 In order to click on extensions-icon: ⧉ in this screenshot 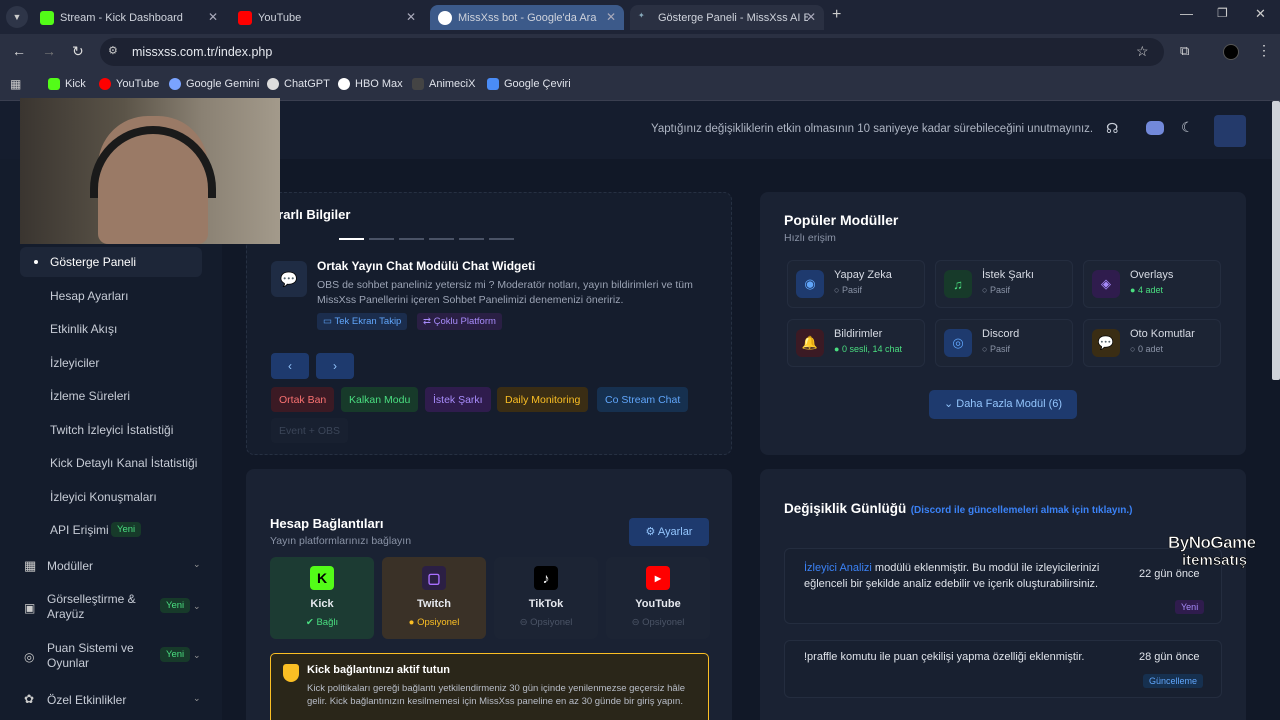, I will do `click(1184, 51)`.